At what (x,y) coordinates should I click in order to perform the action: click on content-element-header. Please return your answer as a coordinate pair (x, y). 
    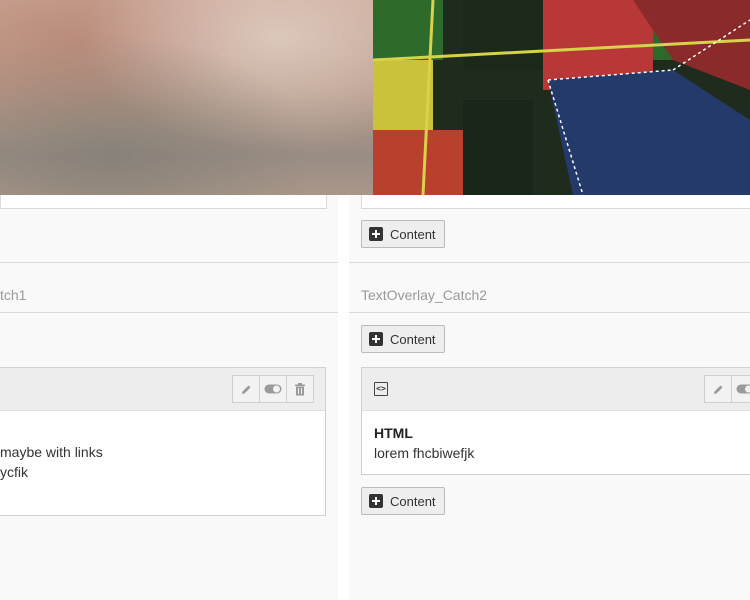
    Looking at the image, I should click on (162, 389).